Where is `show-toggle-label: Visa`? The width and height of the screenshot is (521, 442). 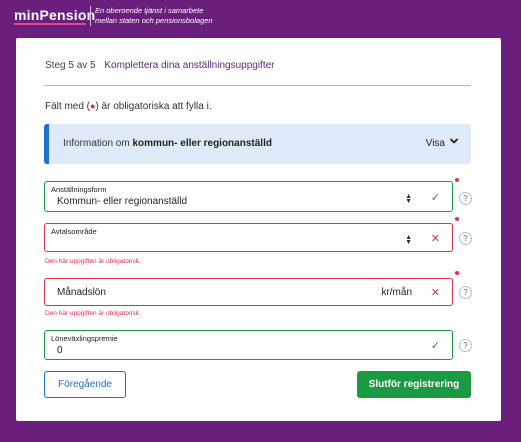
show-toggle-label: Visa is located at coordinates (435, 143).